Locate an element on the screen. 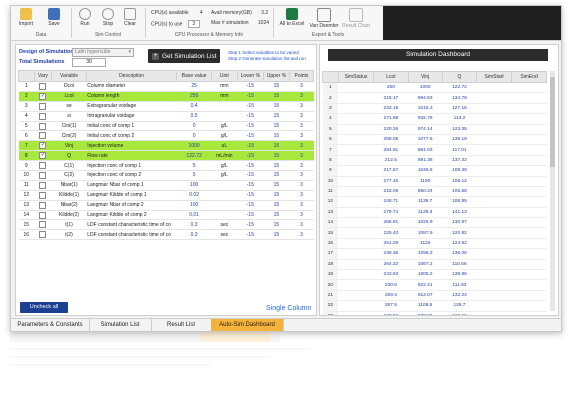  column-header-variable: Variable is located at coordinates (69, 76).